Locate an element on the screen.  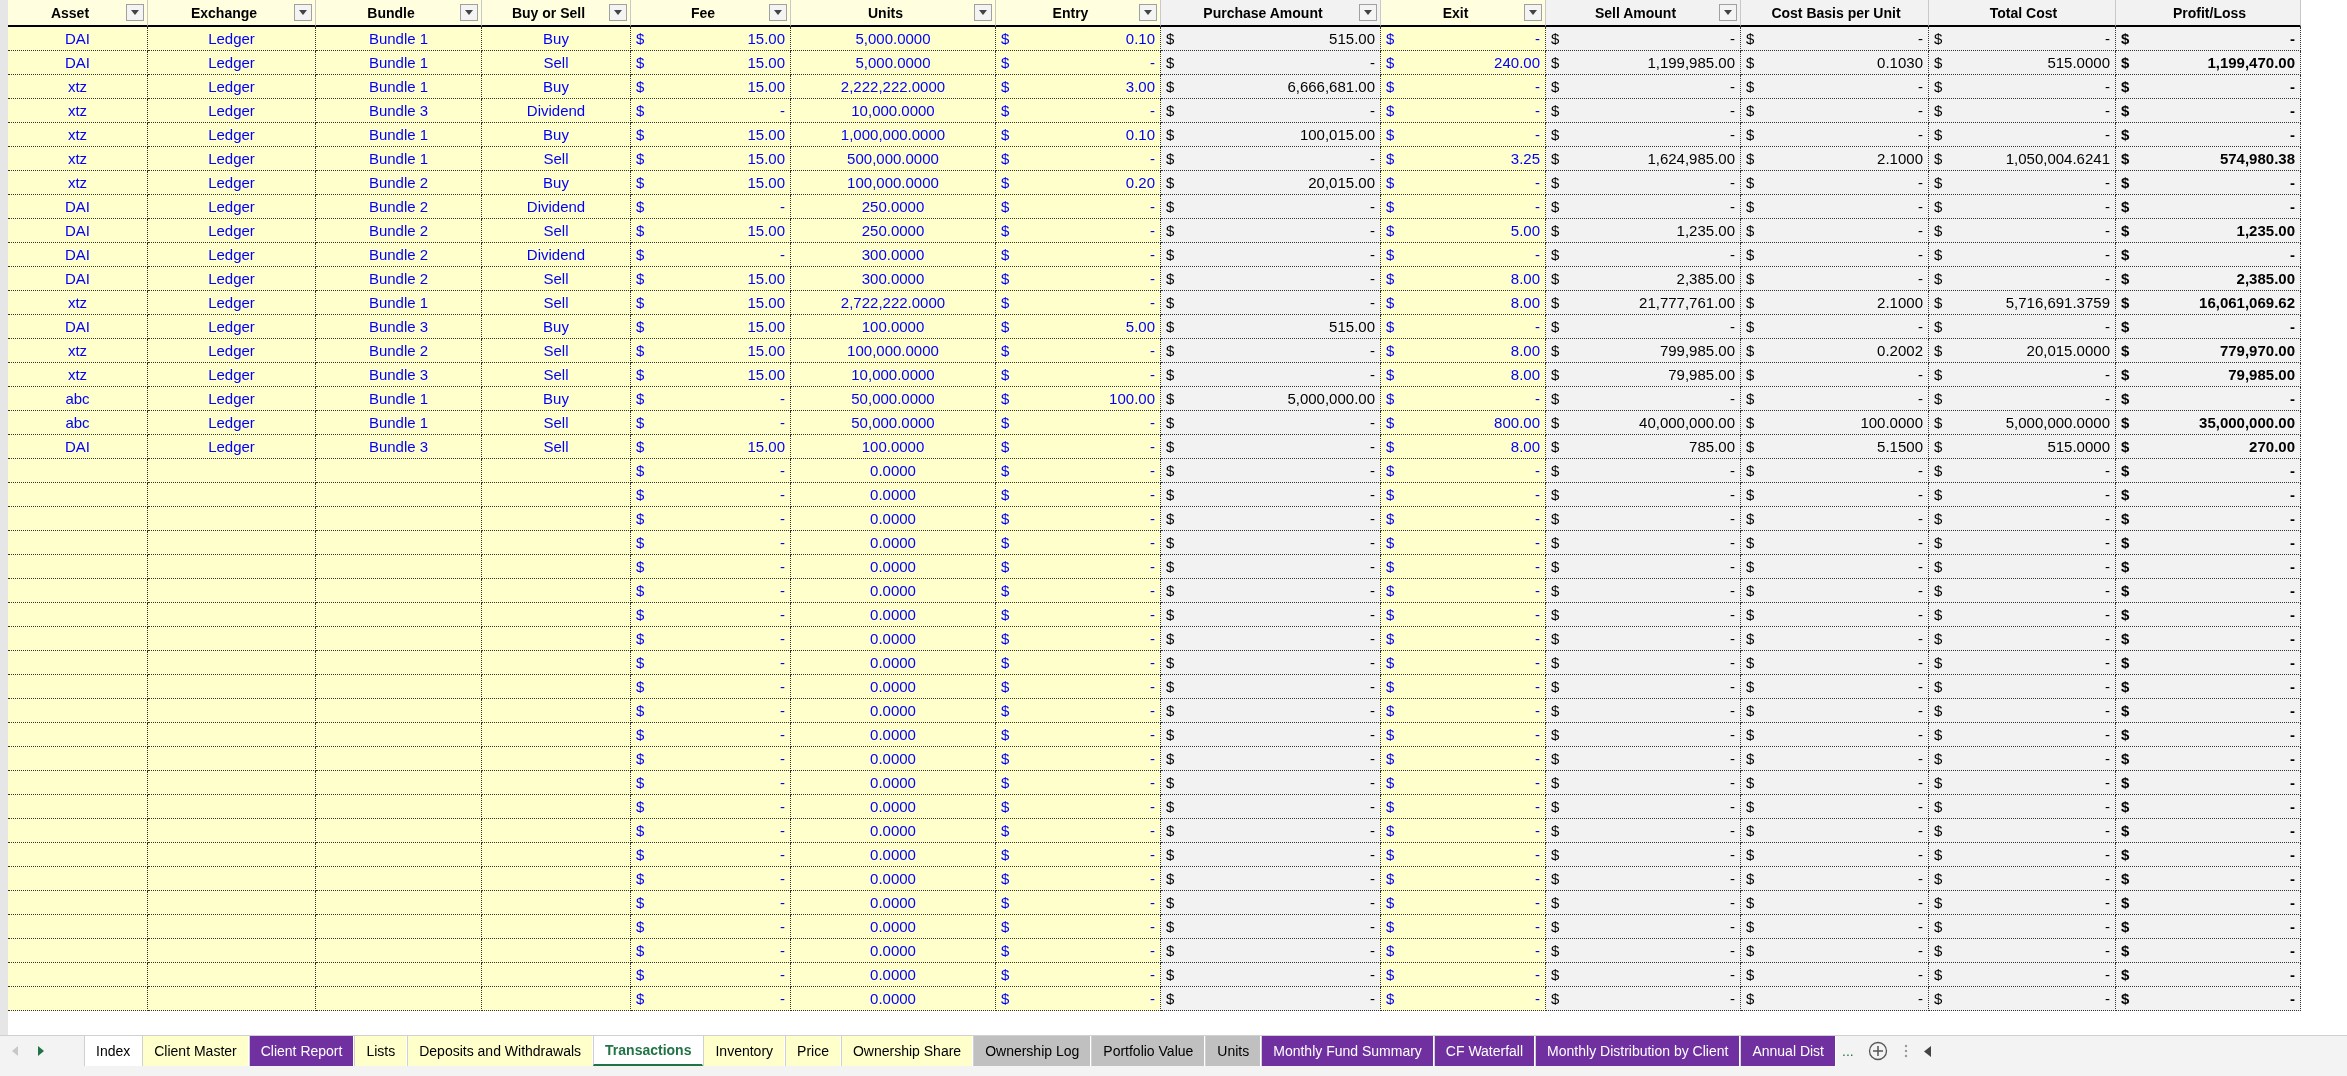
cell-value: 79,985.00 is located at coordinates (2261, 374).